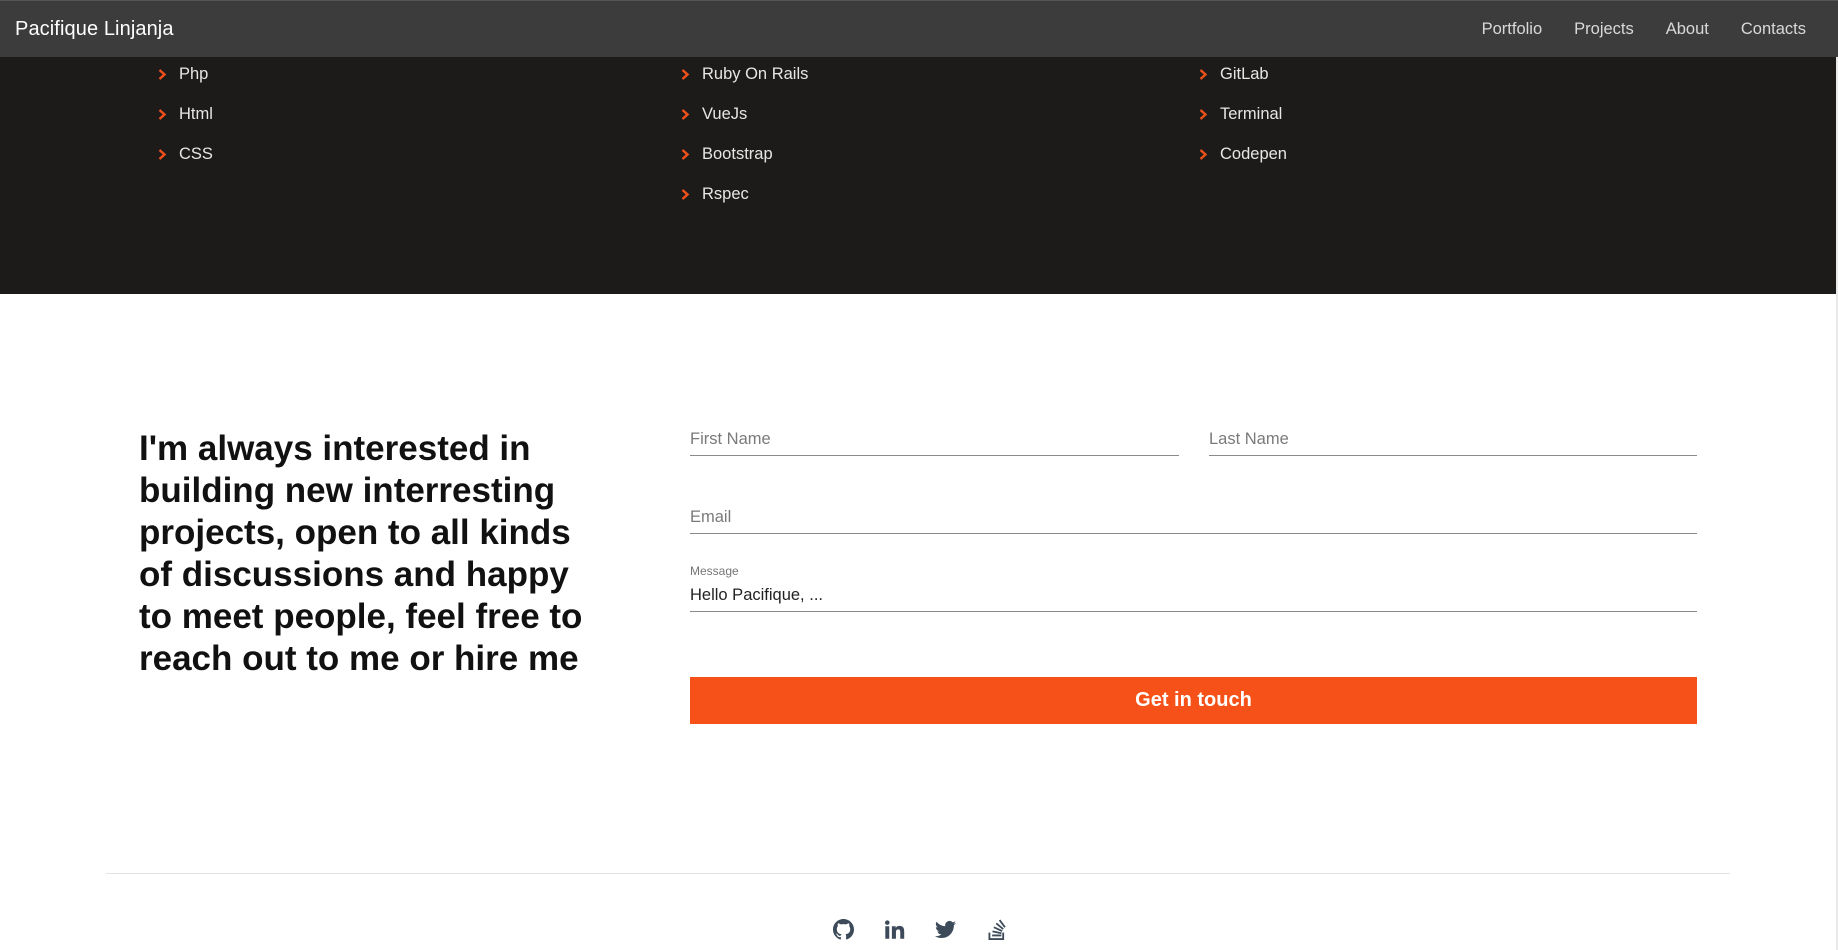  I want to click on skill-item: Terminal, so click(1240, 114).